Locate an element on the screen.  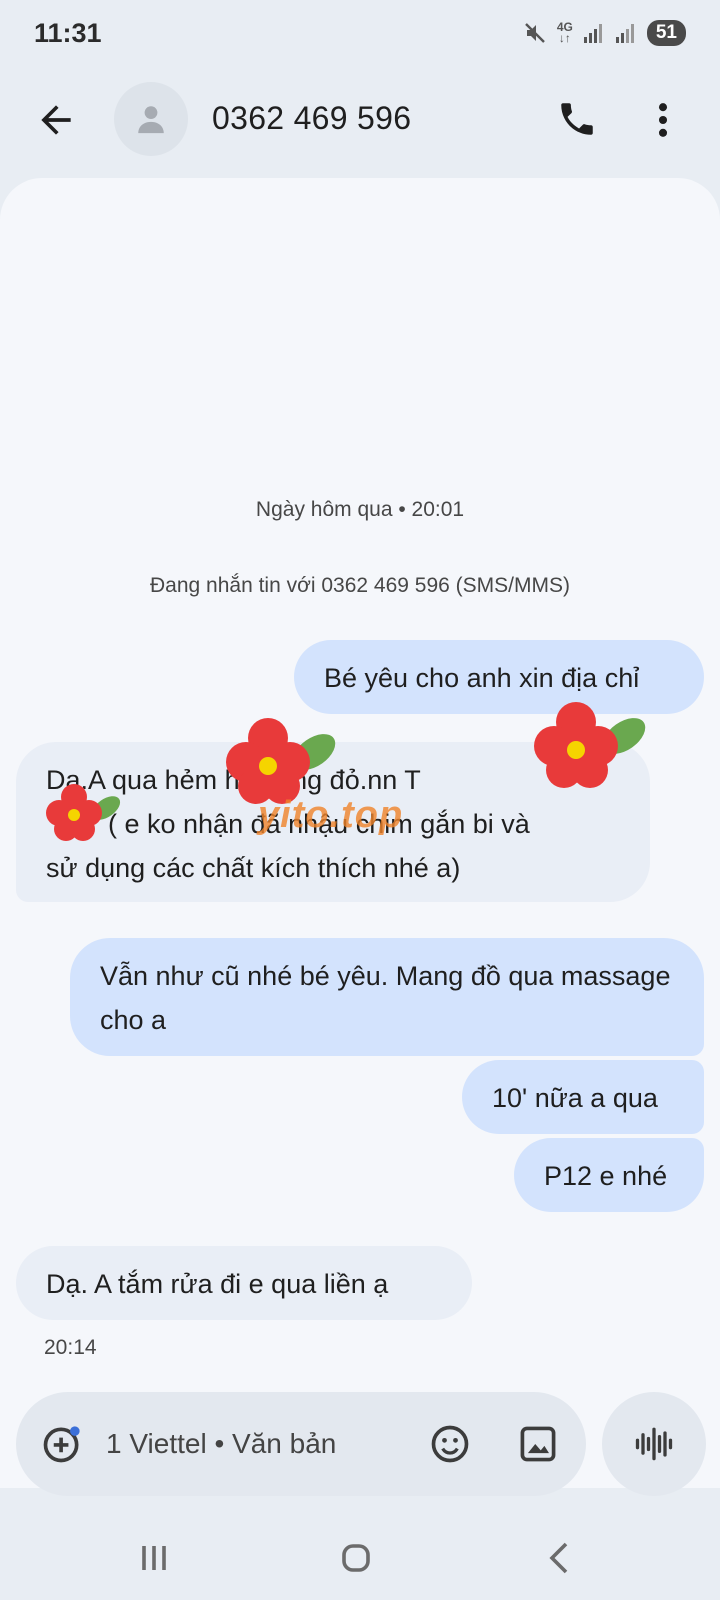
message-bubble-outgoing: 10' nữa a qua is located at coordinates (583, 1097).